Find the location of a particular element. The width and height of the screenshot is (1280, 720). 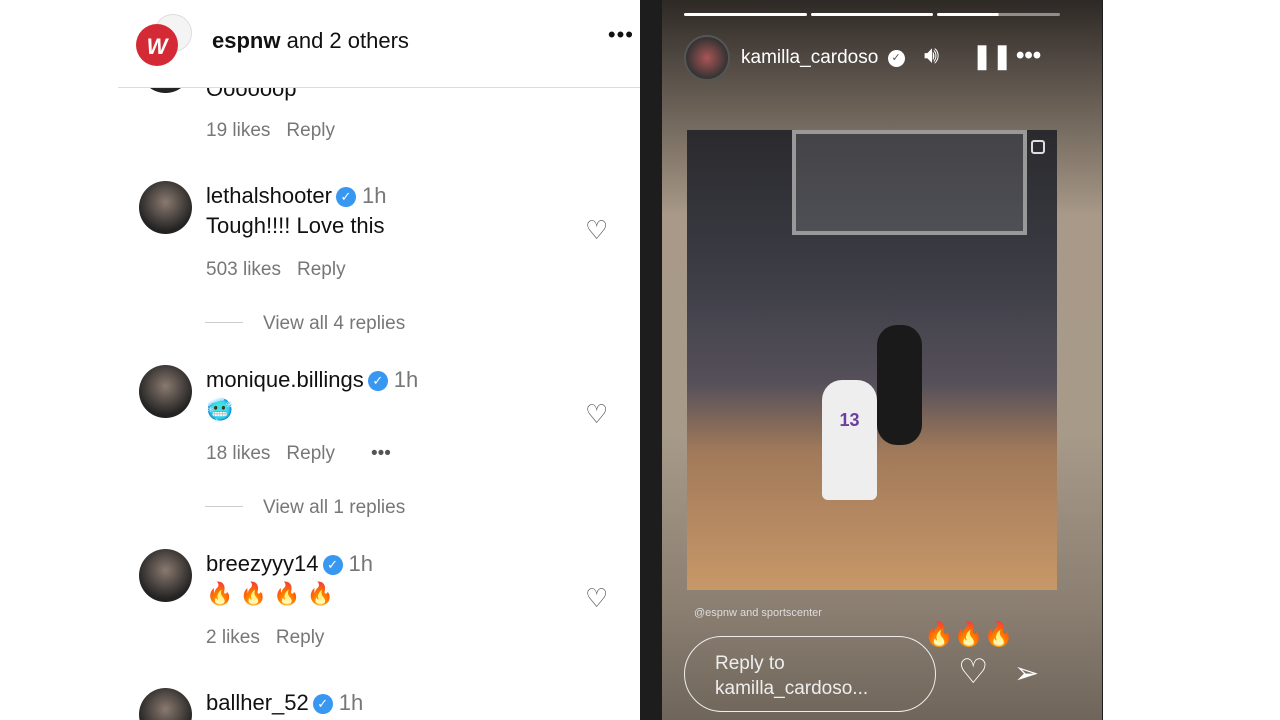

story-reaction: 🔥🔥🔥 is located at coordinates (969, 634).